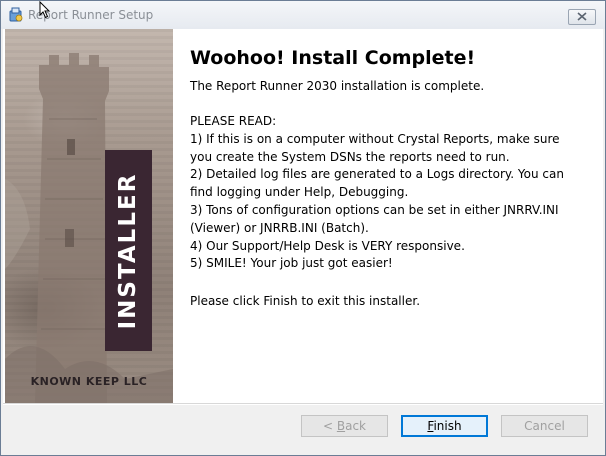 The width and height of the screenshot is (606, 456). I want to click on finish-button: Finish, so click(444, 426).